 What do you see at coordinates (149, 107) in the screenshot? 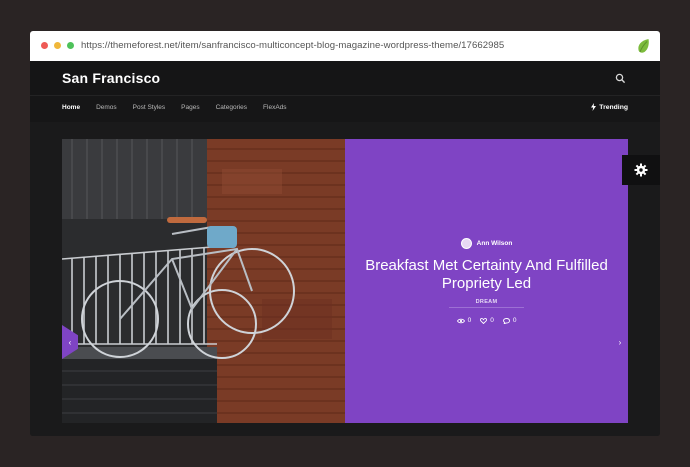
I see `nav-item-post-styles: Post Styles` at bounding box center [149, 107].